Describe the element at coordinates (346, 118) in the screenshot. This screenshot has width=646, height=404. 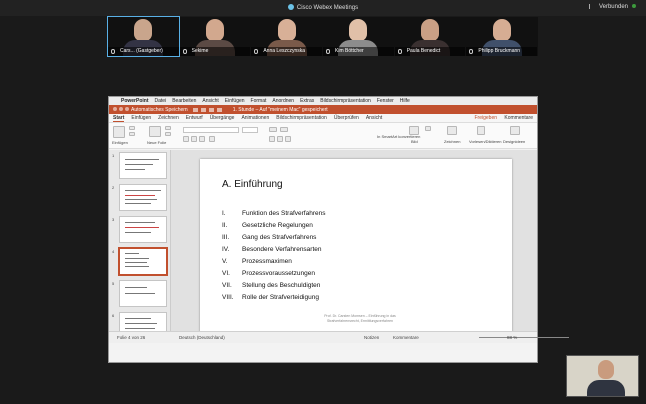
I see `tab-ueberpruefen: Überprüfen` at that location.